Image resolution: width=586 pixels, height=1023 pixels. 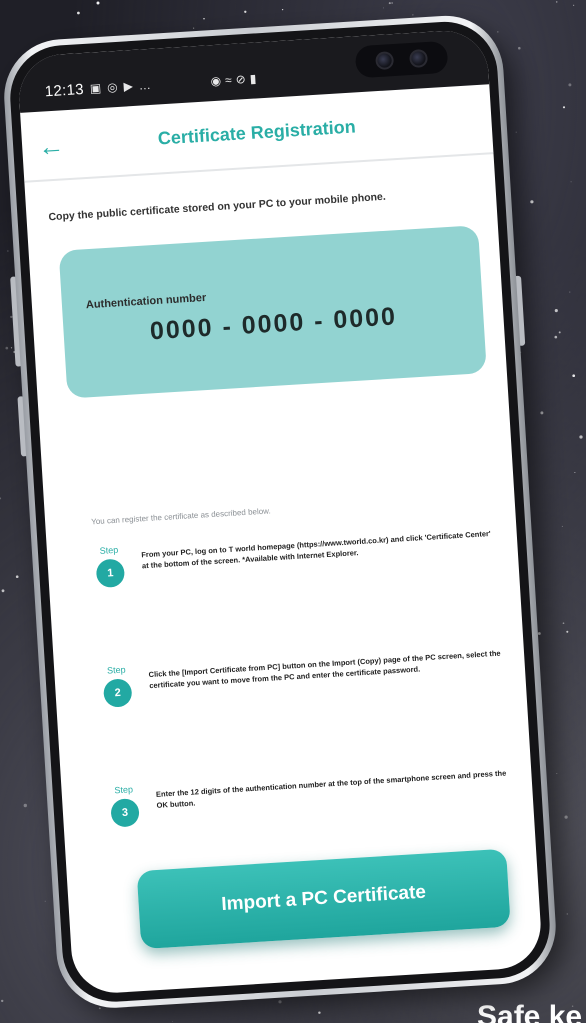 I want to click on gallery-icon: ▣, so click(x=95, y=88).